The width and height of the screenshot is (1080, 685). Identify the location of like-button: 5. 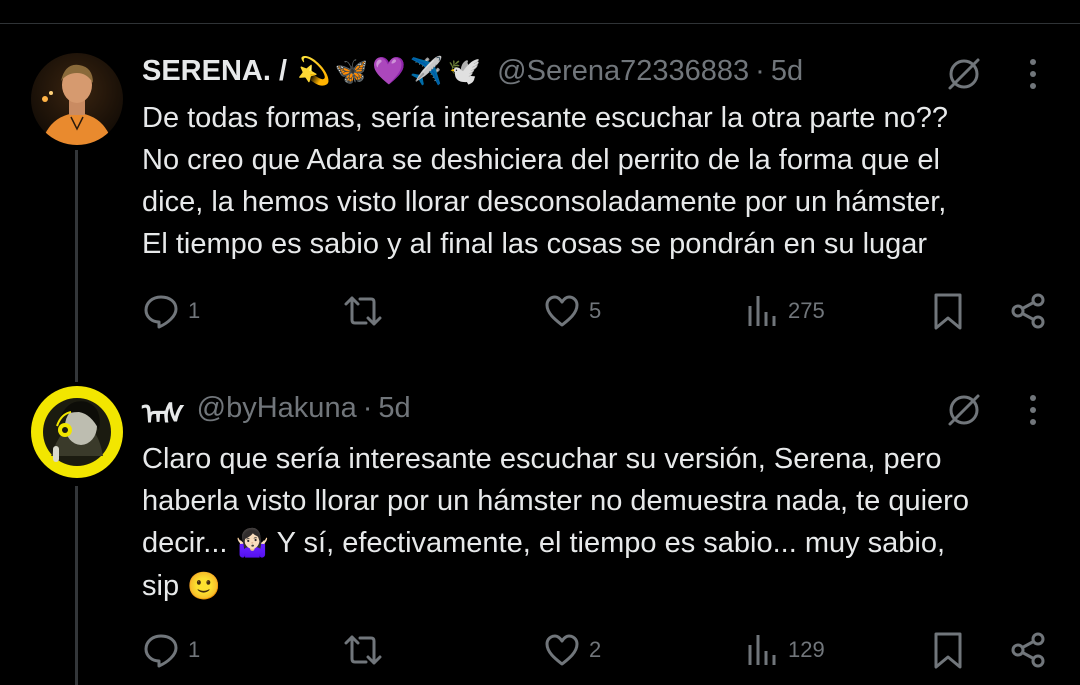
(572, 311).